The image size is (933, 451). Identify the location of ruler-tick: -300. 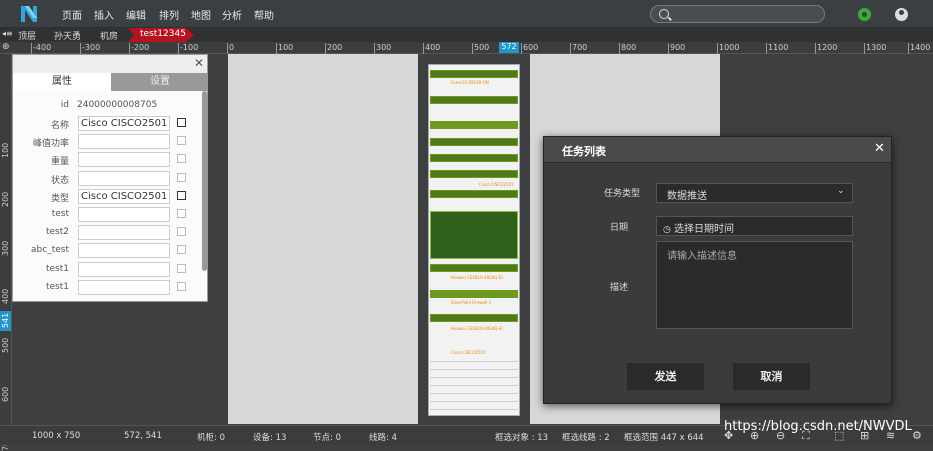
(90, 48).